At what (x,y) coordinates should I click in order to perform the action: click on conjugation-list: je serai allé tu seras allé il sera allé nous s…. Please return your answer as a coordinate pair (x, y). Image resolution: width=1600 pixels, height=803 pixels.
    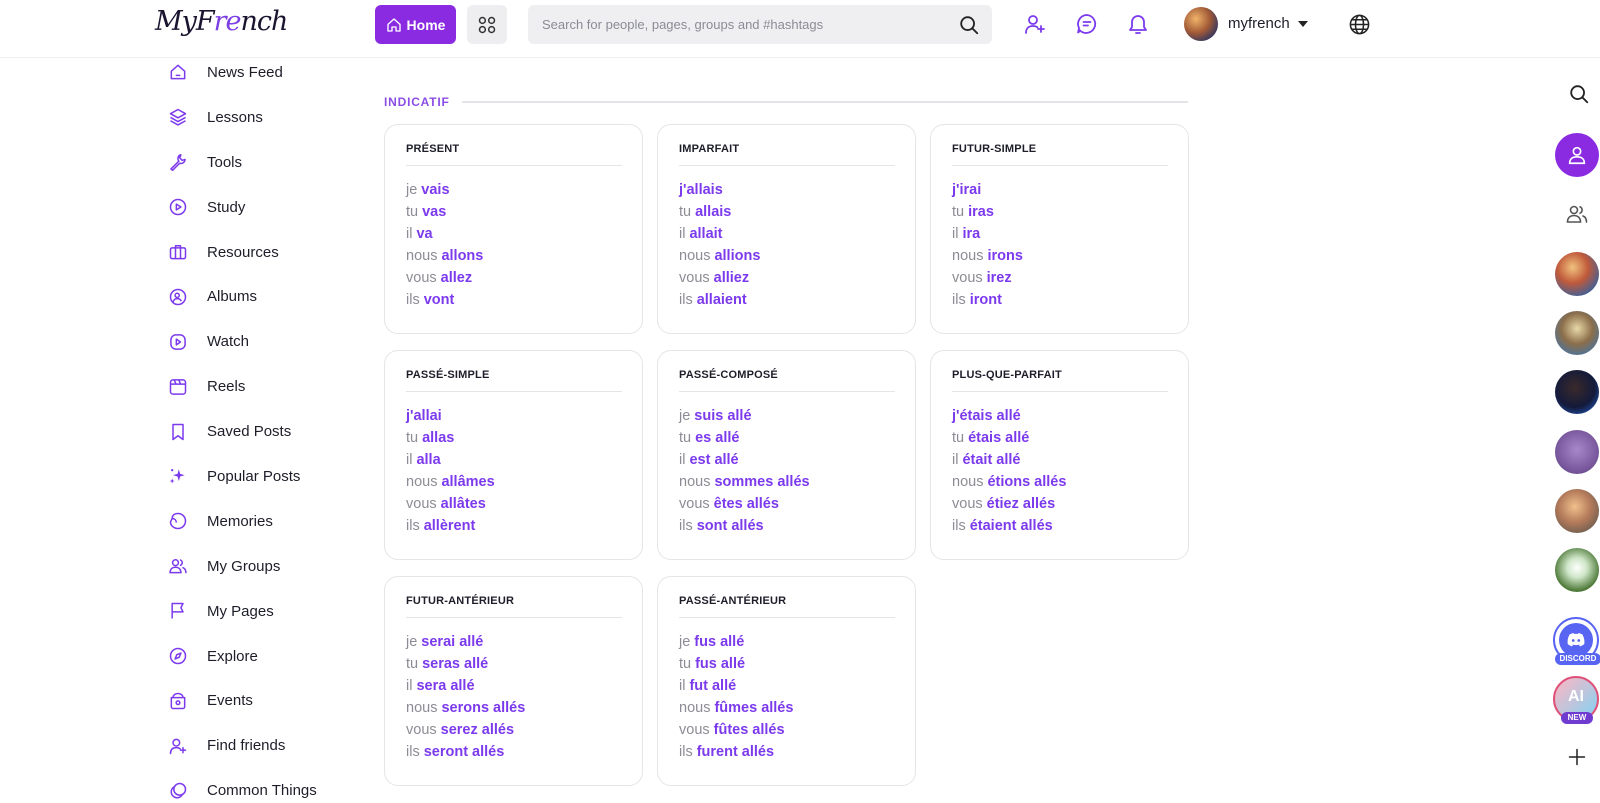
    Looking at the image, I should click on (514, 697).